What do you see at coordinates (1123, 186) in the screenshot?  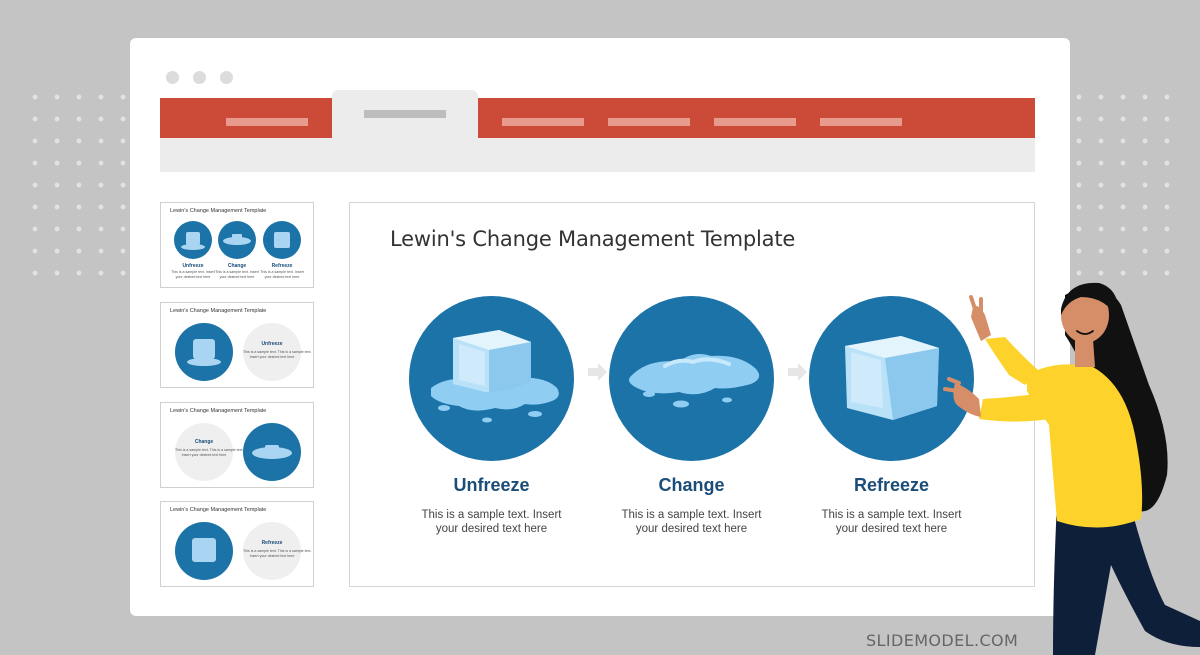 I see `decorative-dots-right` at bounding box center [1123, 186].